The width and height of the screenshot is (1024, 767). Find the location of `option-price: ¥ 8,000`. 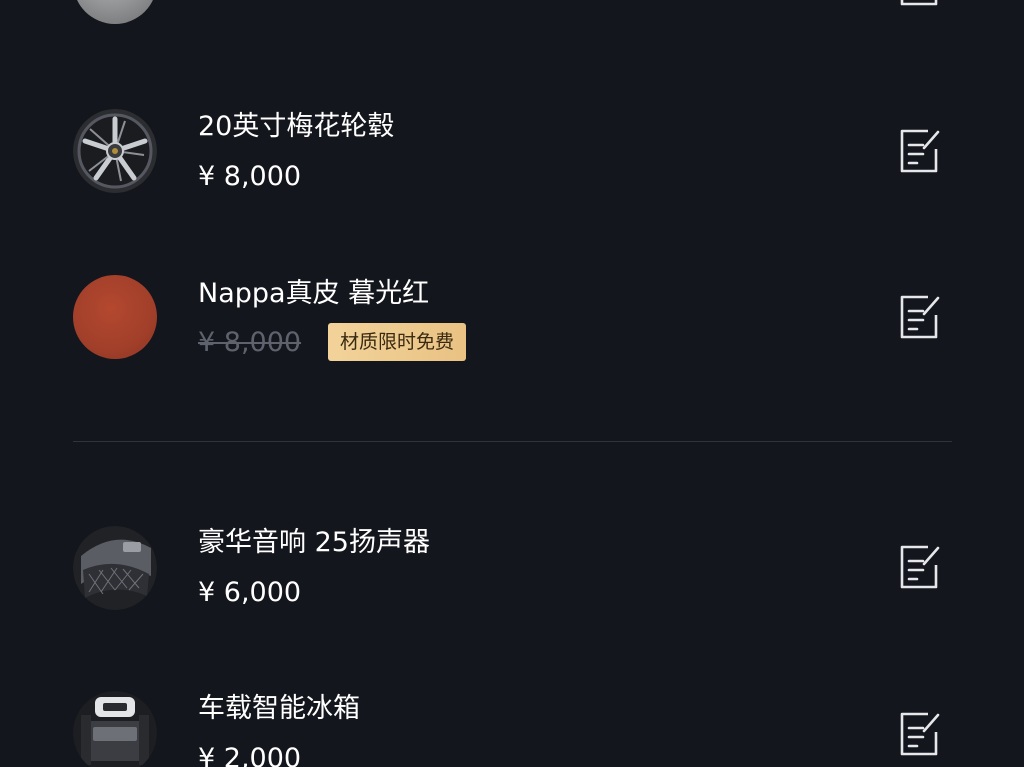

option-price: ¥ 8,000 is located at coordinates (250, 176).